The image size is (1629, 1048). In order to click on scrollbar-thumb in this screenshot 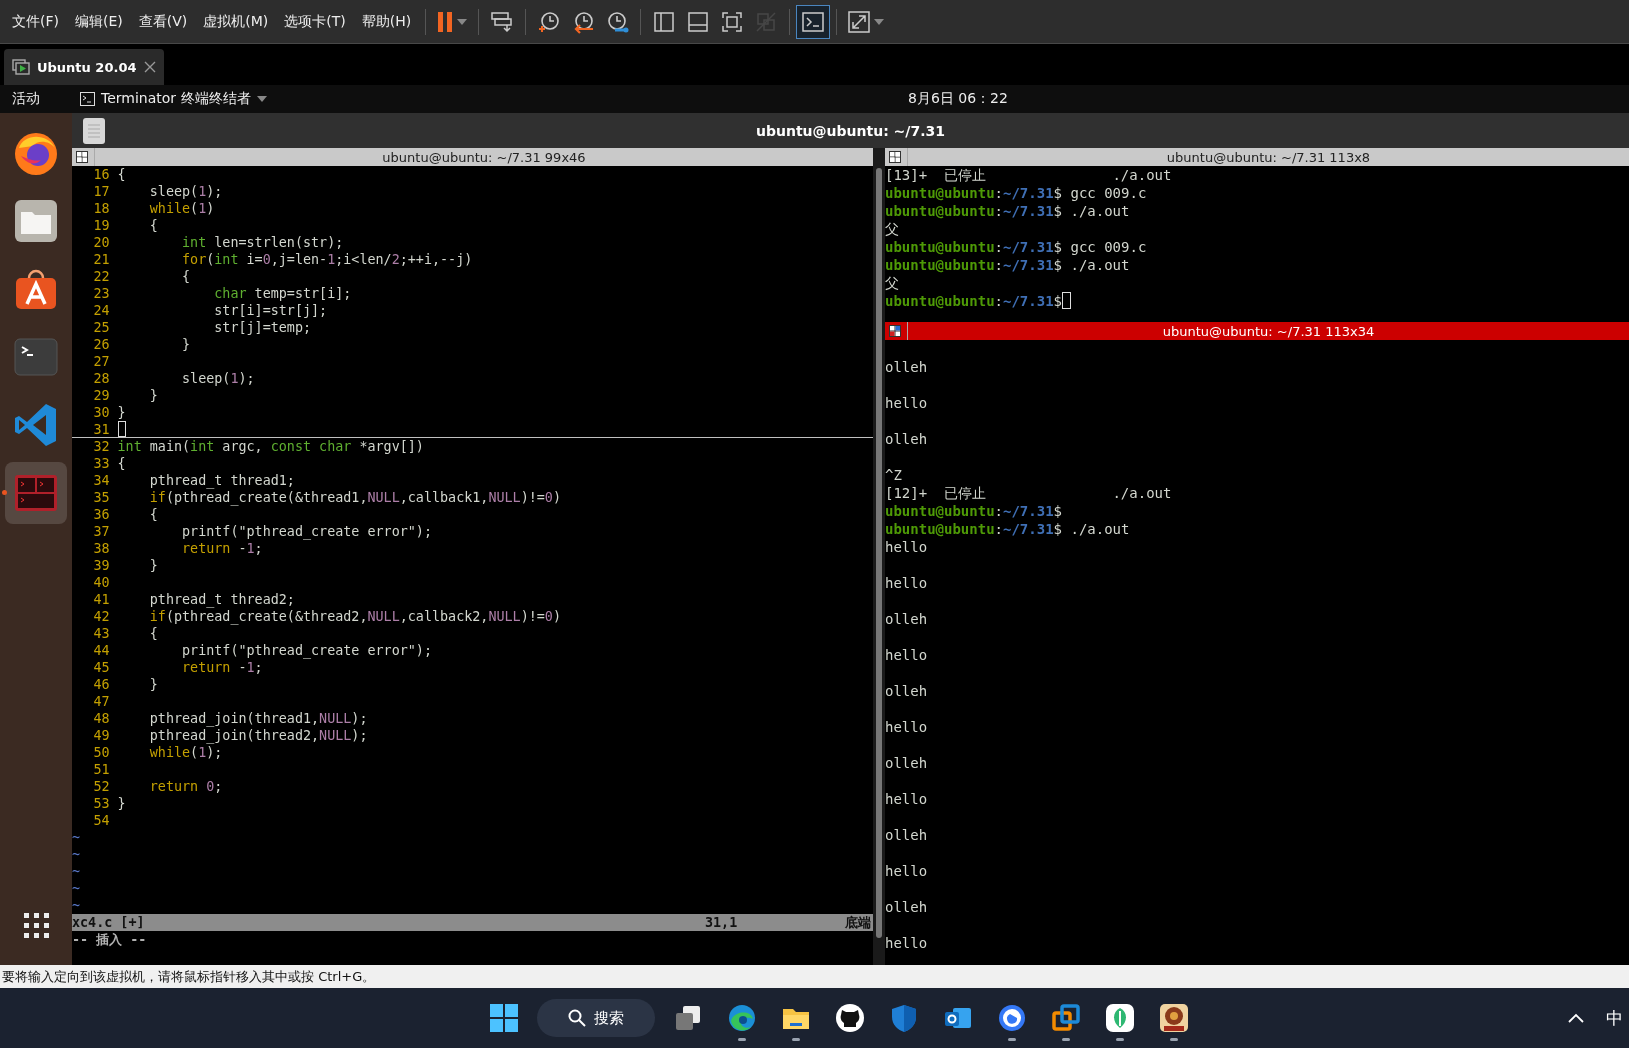, I will do `click(879, 553)`.